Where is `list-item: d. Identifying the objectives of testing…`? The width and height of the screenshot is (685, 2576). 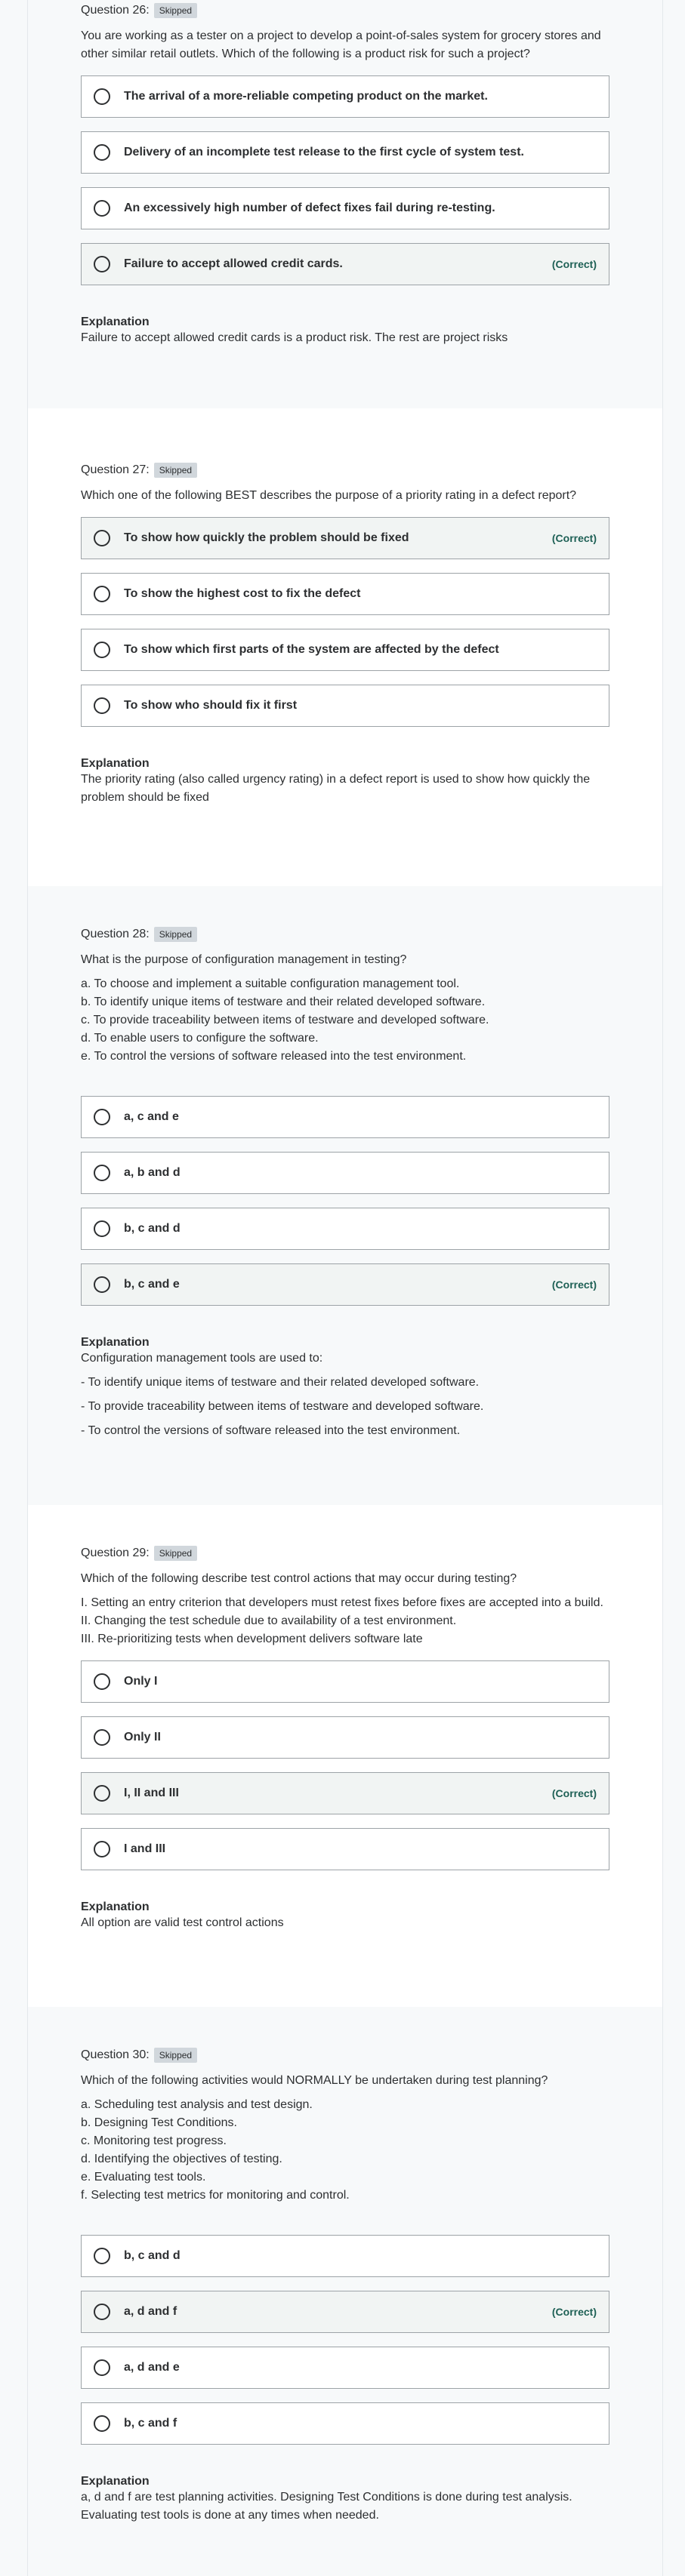 list-item: d. Identifying the objectives of testing… is located at coordinates (181, 2159).